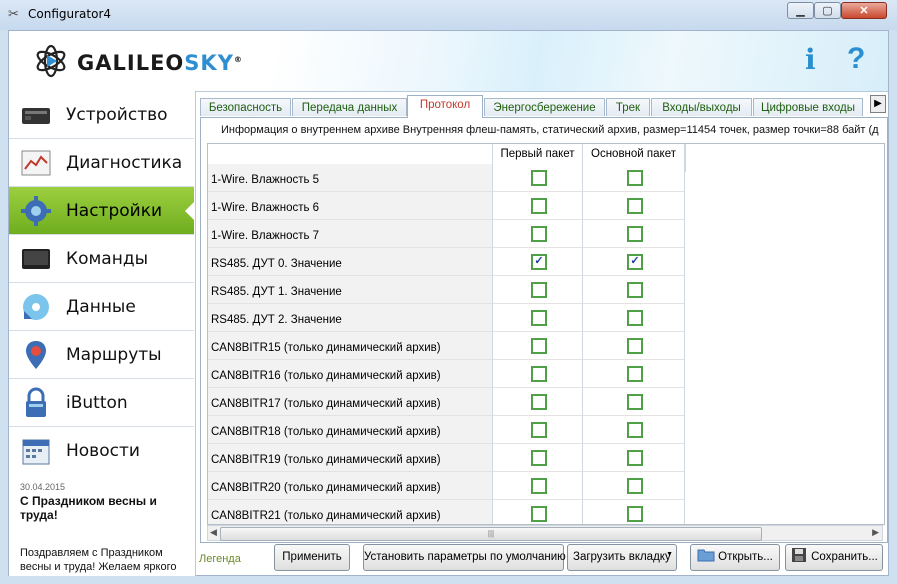 This screenshot has height=584, width=897. What do you see at coordinates (101, 259) in the screenshot?
I see `sidebar-item-commands: Команды` at bounding box center [101, 259].